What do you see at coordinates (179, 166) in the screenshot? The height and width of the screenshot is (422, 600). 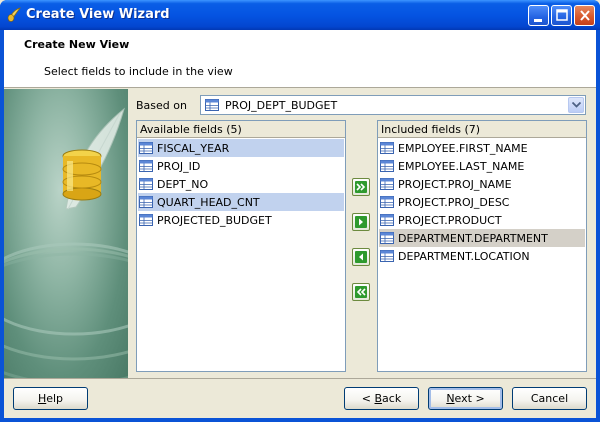 I see `list-item-label: PROJ_ID` at bounding box center [179, 166].